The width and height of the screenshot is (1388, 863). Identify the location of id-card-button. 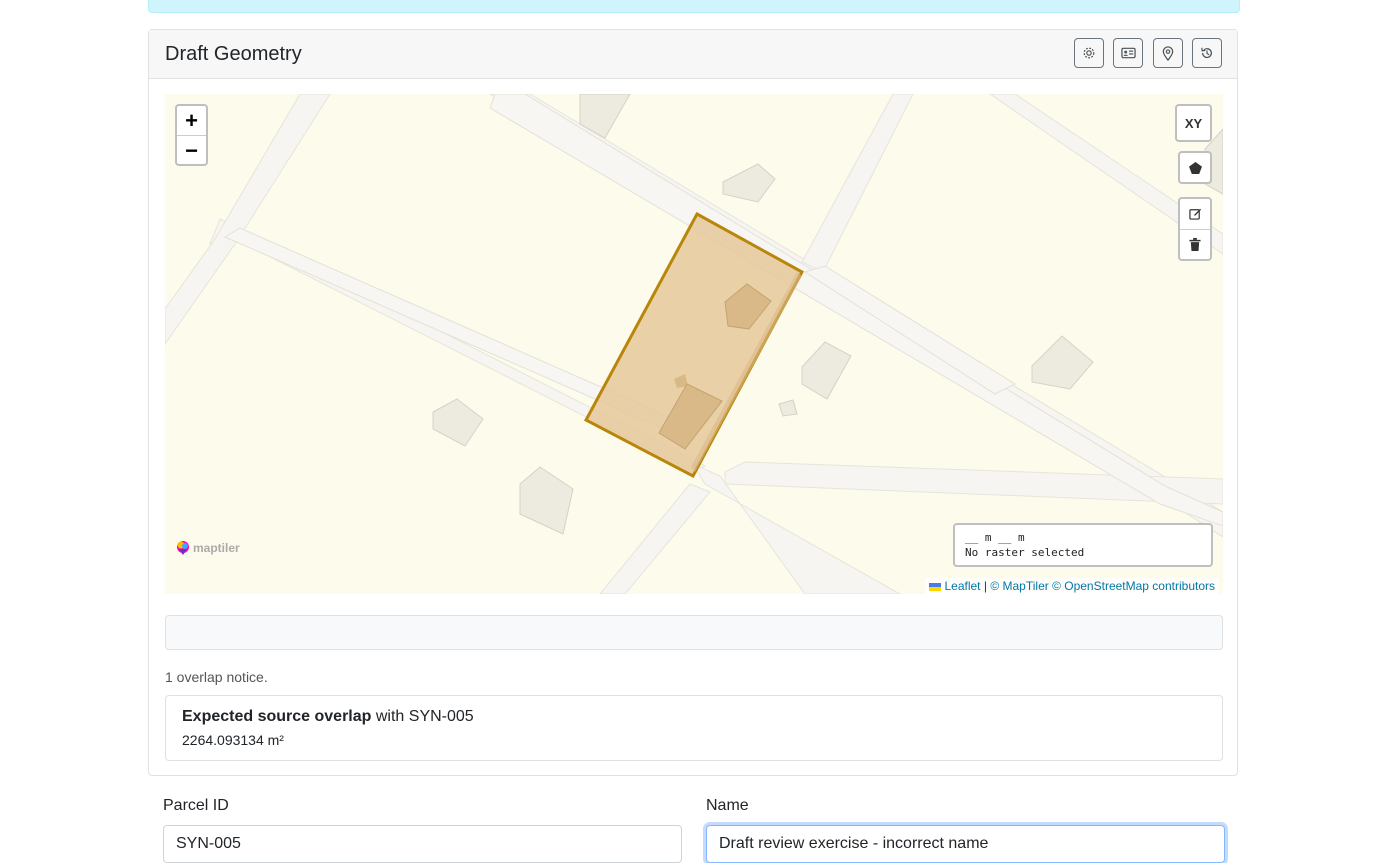
(1128, 53).